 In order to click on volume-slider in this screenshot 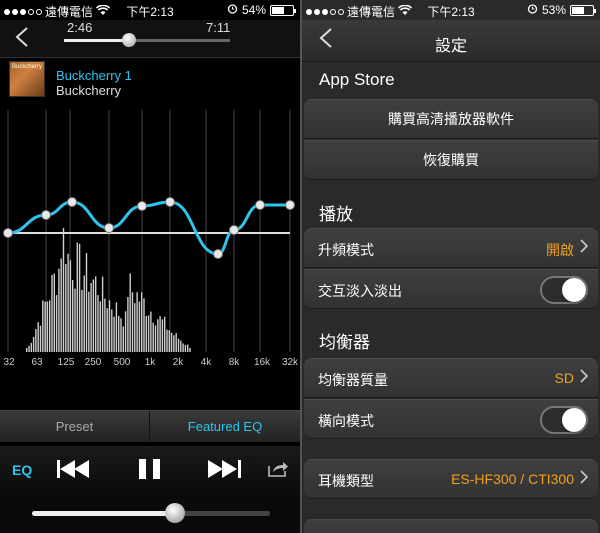, I will do `click(151, 513)`.